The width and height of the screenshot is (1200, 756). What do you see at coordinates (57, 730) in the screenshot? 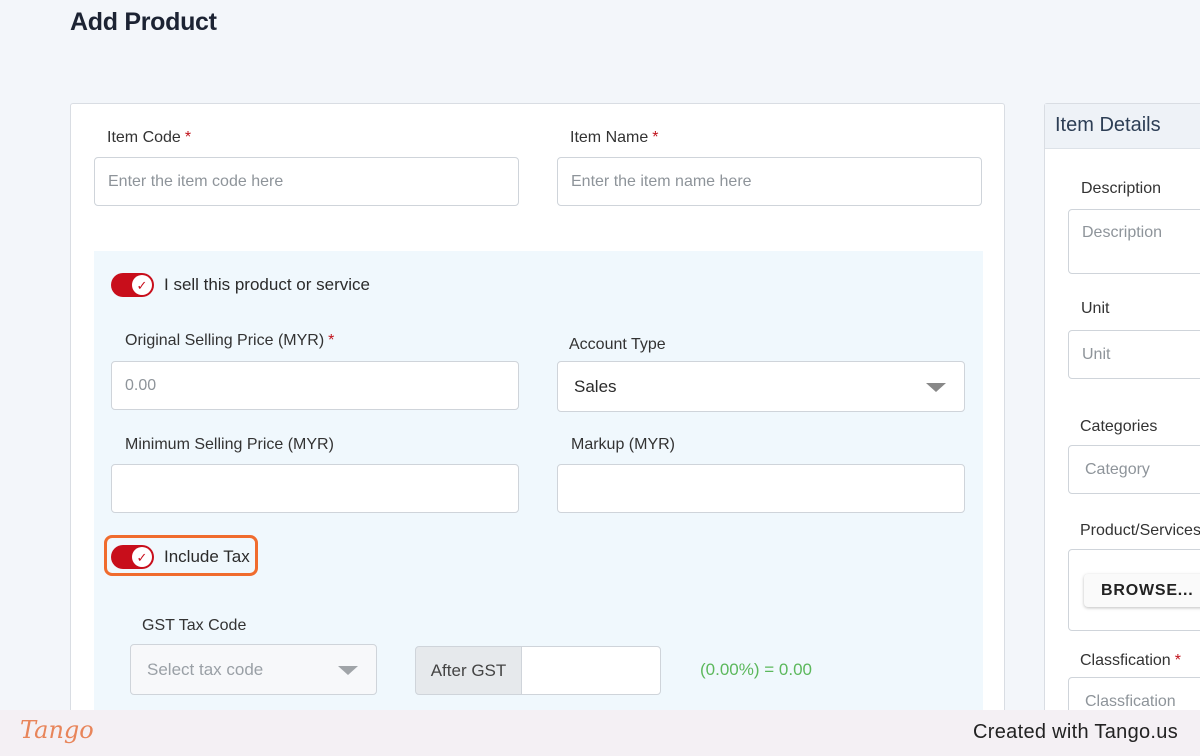
I see `tango-logo: Tango` at bounding box center [57, 730].